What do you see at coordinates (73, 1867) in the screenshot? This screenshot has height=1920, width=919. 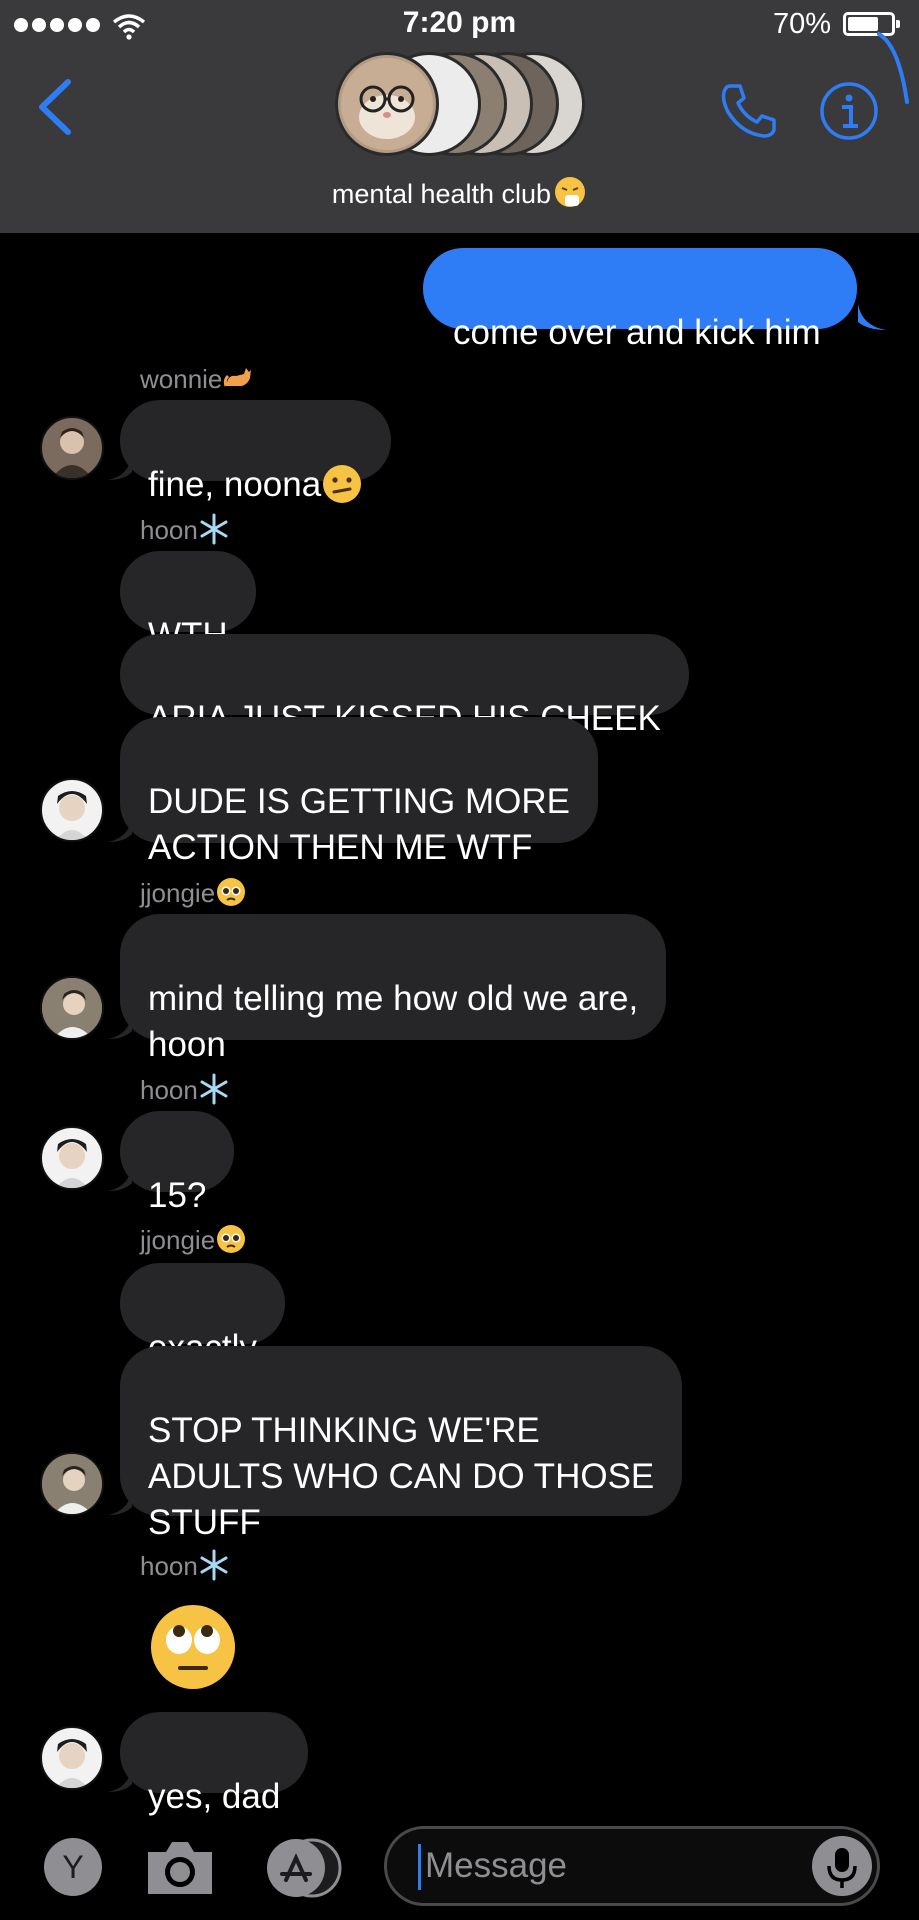 I see `y-app-button: Y` at bounding box center [73, 1867].